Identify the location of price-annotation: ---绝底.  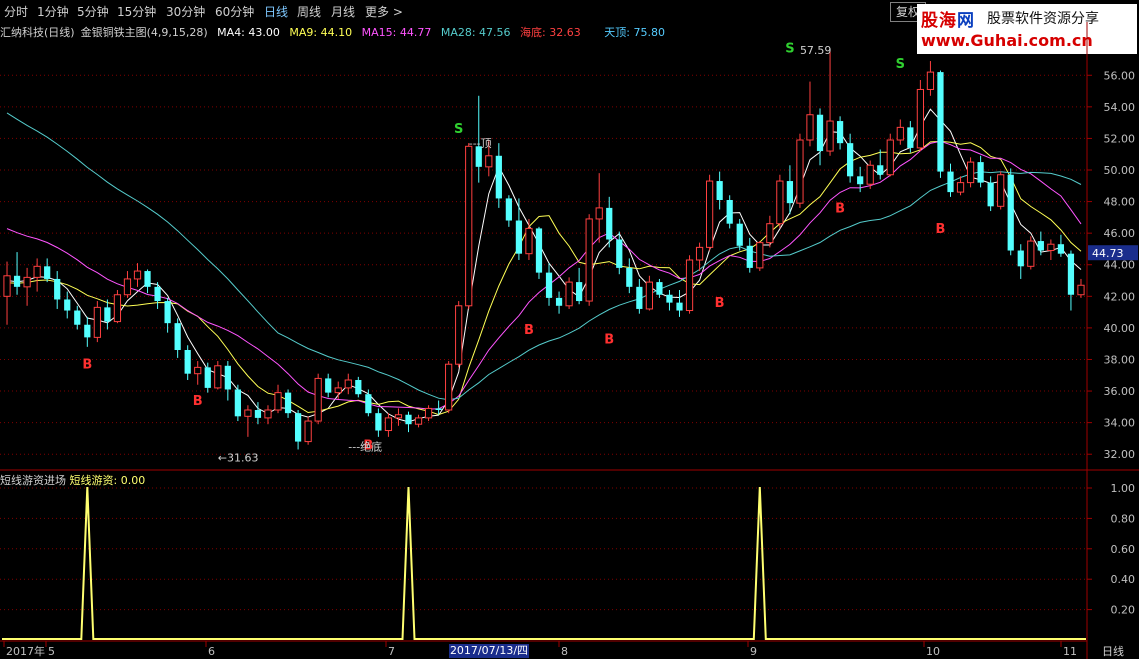
(365, 446).